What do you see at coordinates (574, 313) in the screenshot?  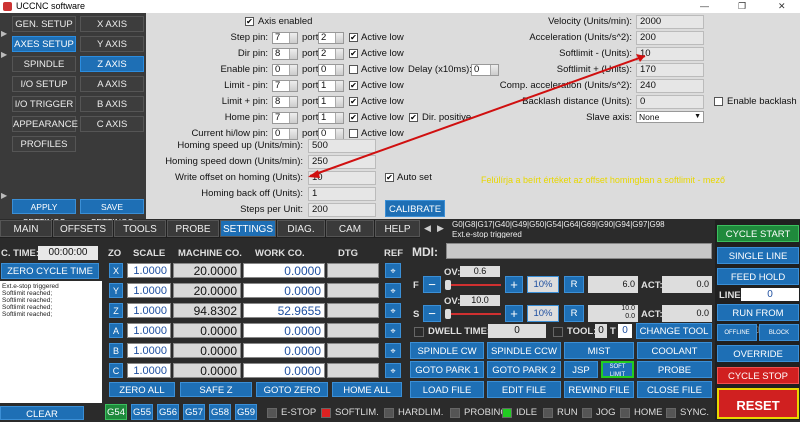 I see `spindle-reset-button: R` at bounding box center [574, 313].